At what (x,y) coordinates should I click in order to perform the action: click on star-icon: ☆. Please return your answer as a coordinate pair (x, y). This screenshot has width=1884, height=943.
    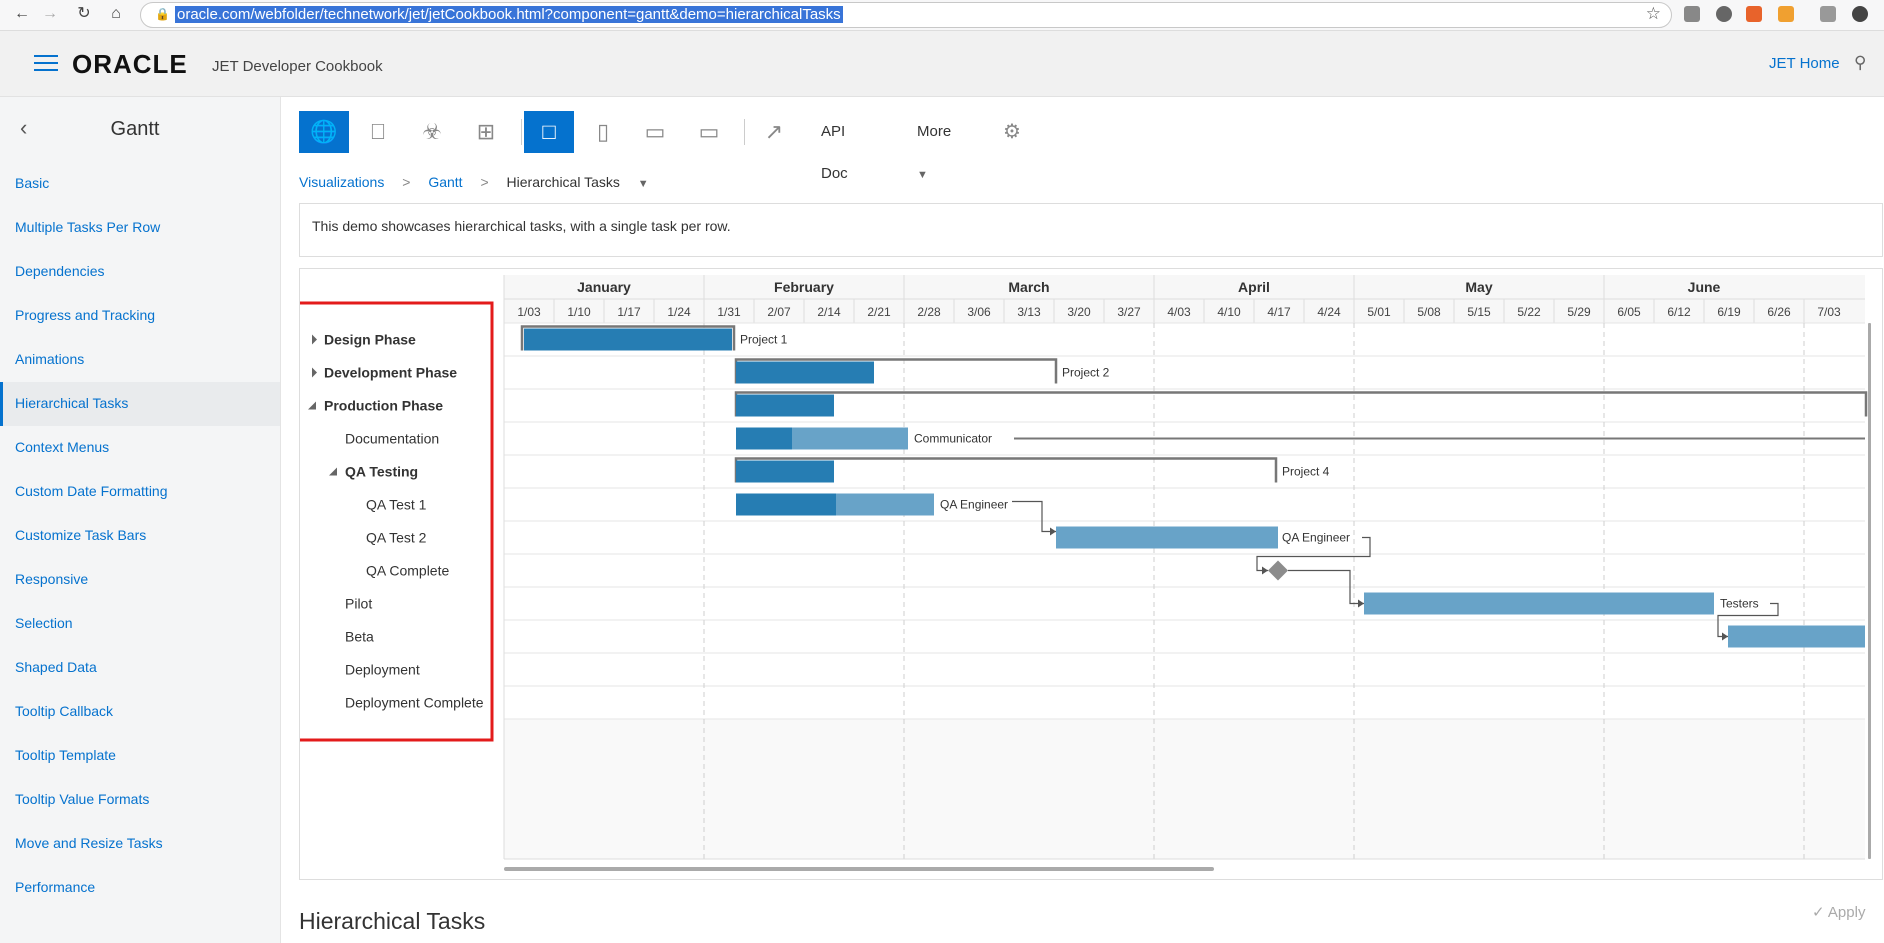
    Looking at the image, I should click on (1653, 14).